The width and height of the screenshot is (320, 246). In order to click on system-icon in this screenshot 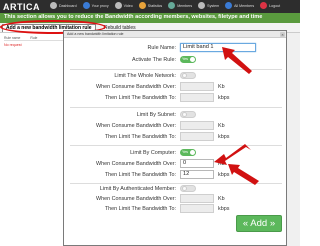, I will do `click(202, 5)`.